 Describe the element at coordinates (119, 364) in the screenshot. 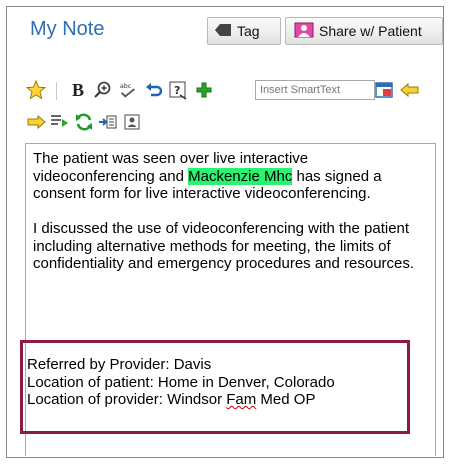

I see `referred-by-line: Referred by Provider: Davis` at that location.